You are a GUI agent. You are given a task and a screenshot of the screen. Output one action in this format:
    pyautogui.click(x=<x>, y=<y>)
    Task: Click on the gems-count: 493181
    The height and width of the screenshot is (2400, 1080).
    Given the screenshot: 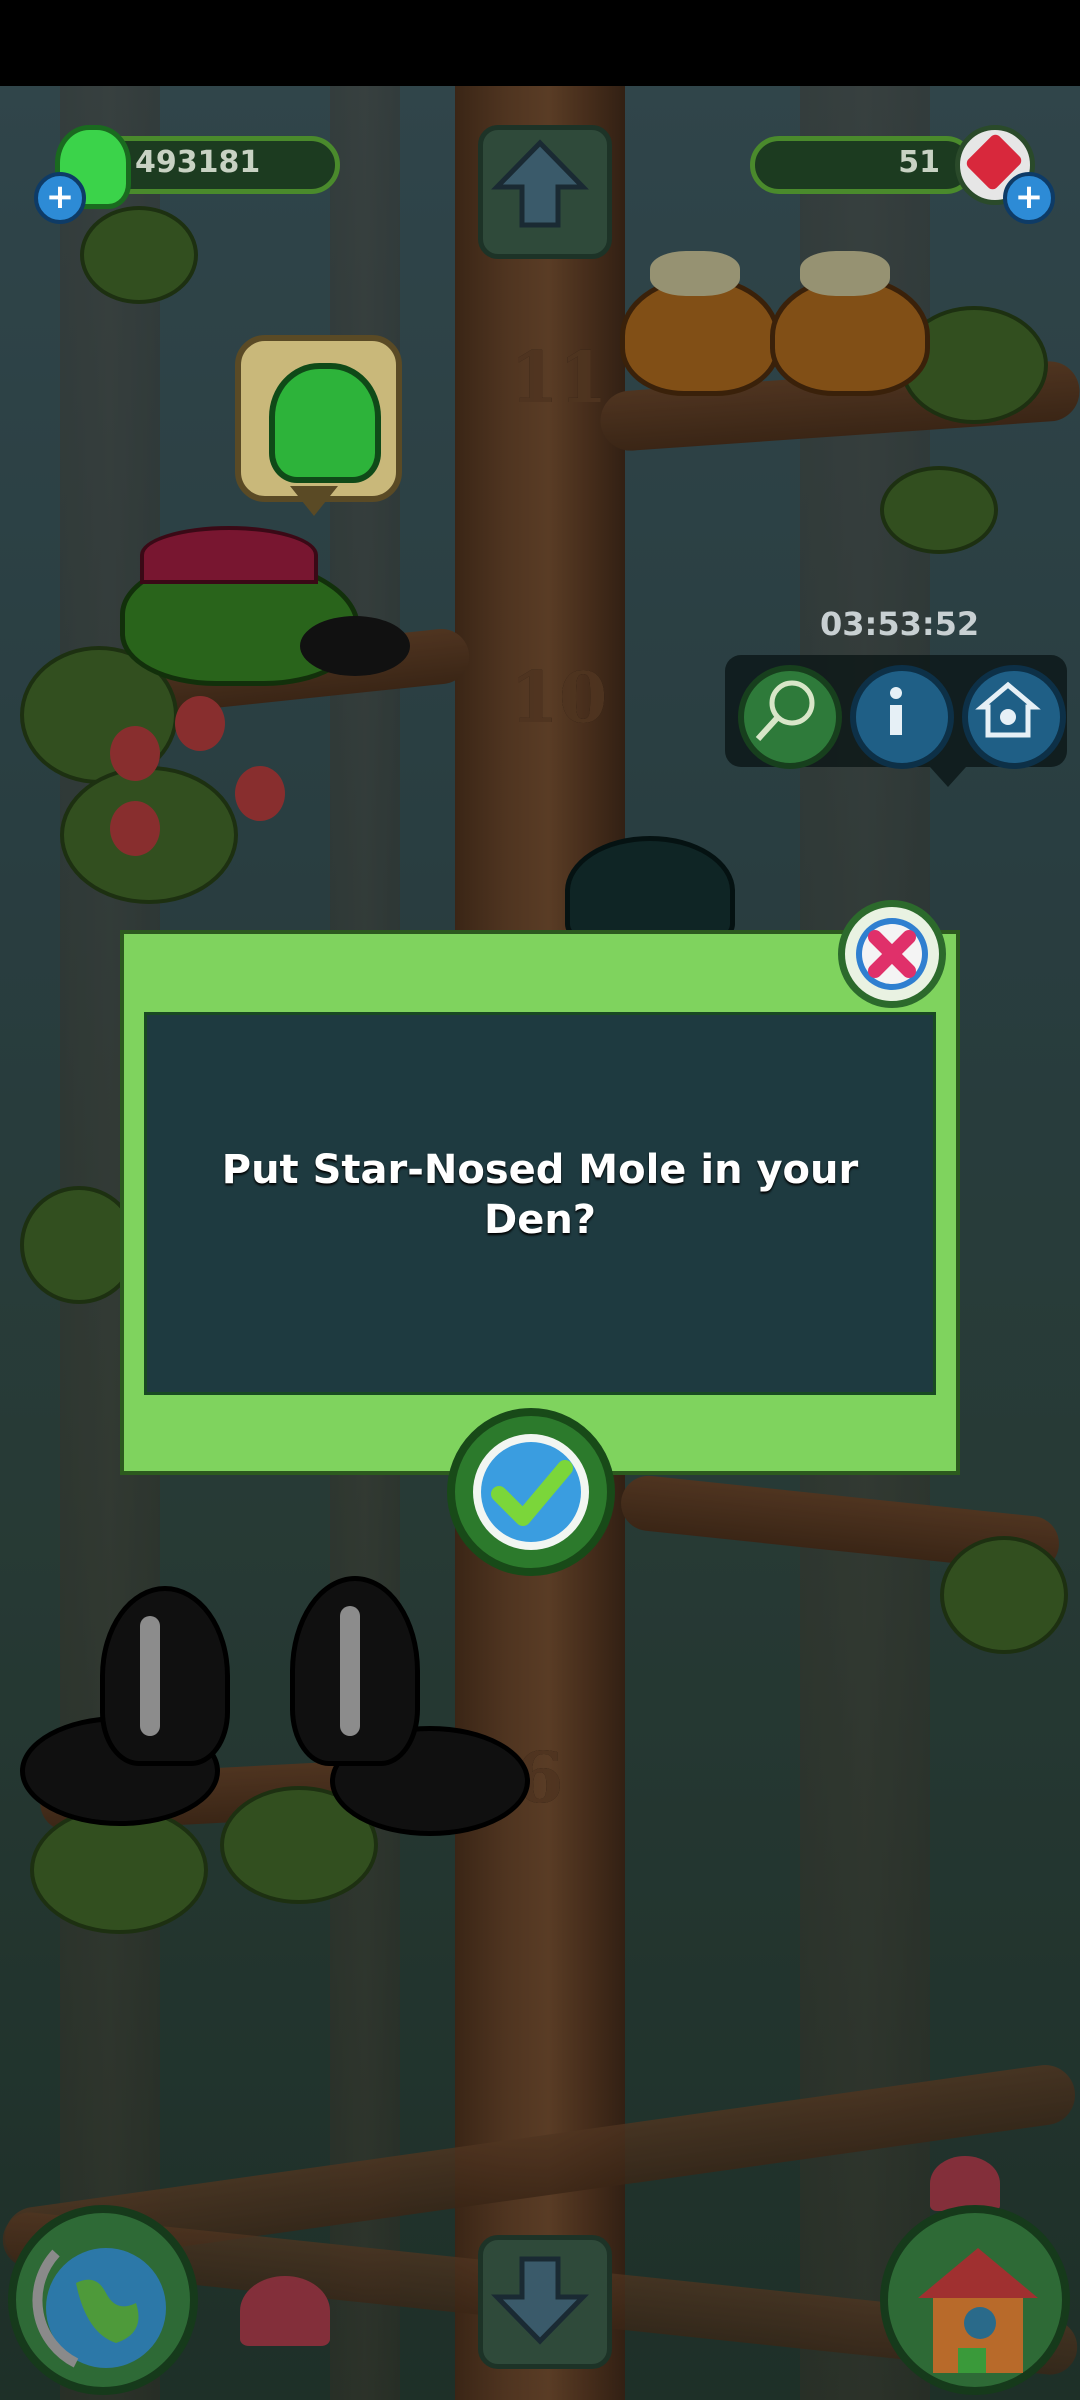 What is the action you would take?
    pyautogui.click(x=198, y=162)
    